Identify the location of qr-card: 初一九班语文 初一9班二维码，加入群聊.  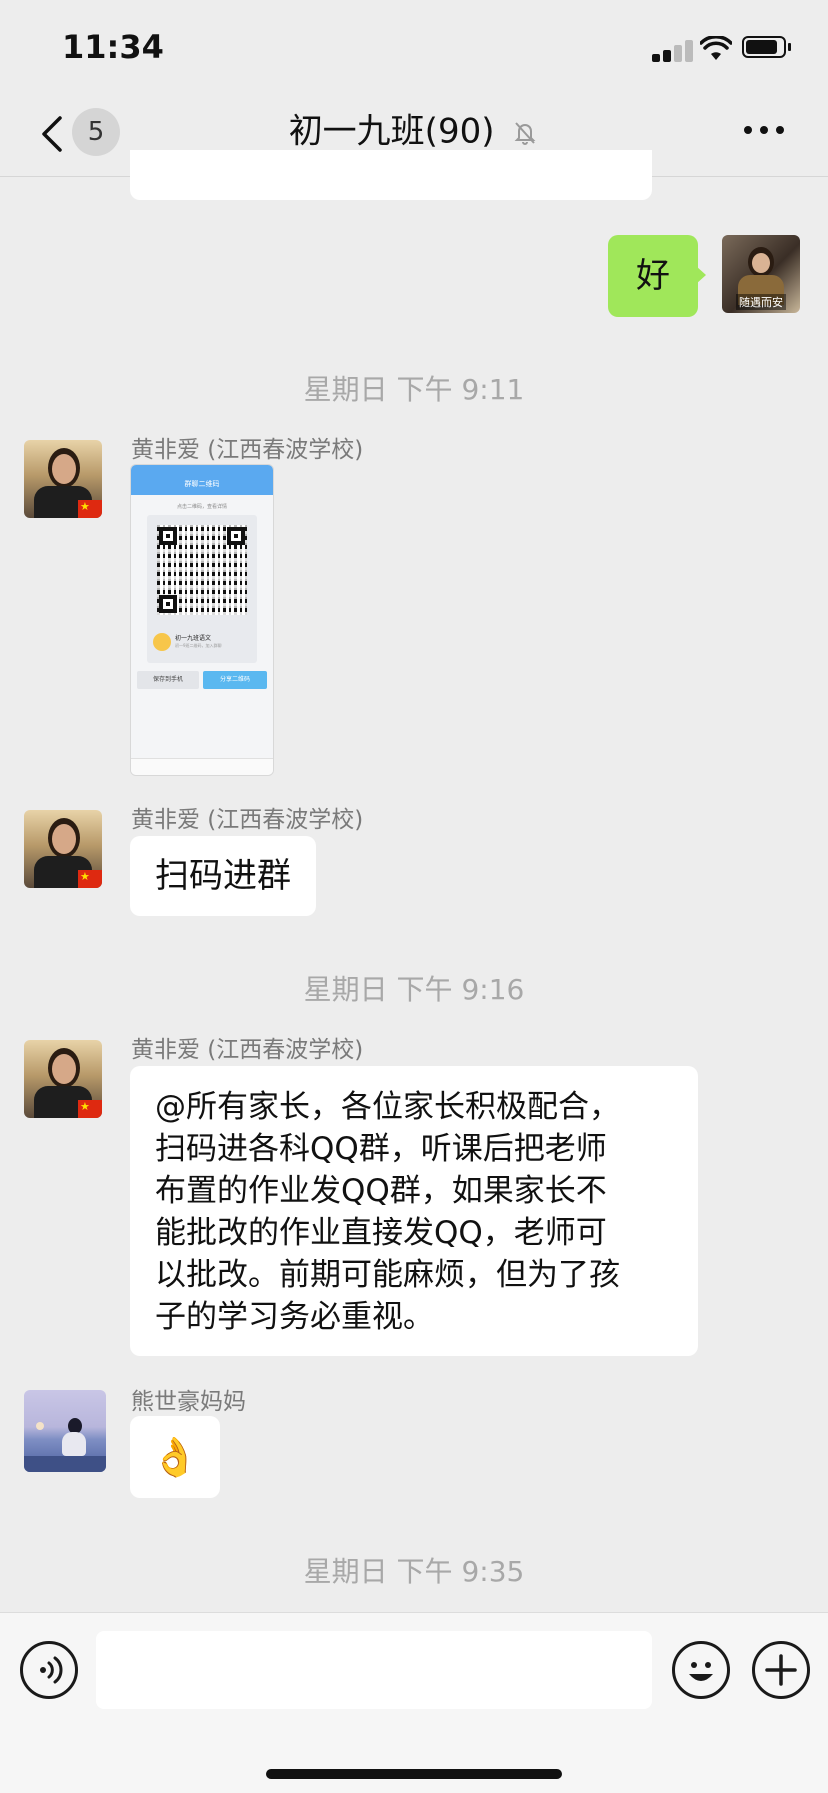
(202, 589).